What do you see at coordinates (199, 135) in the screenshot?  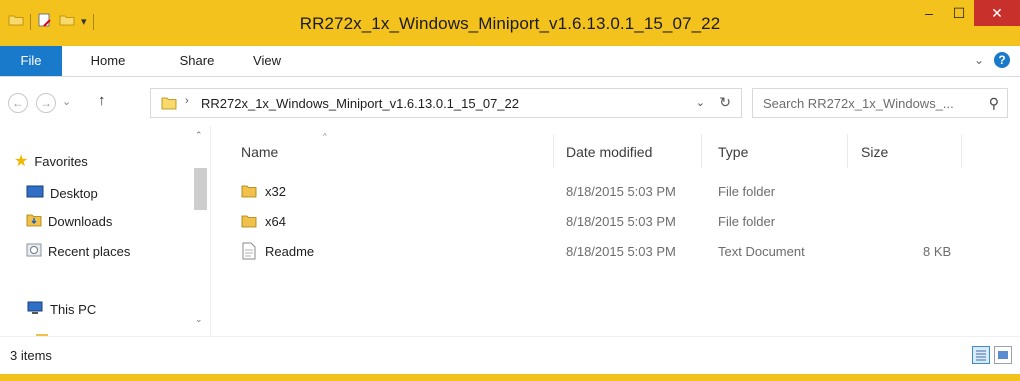 I see `scroll-up-icon: ⌃` at bounding box center [199, 135].